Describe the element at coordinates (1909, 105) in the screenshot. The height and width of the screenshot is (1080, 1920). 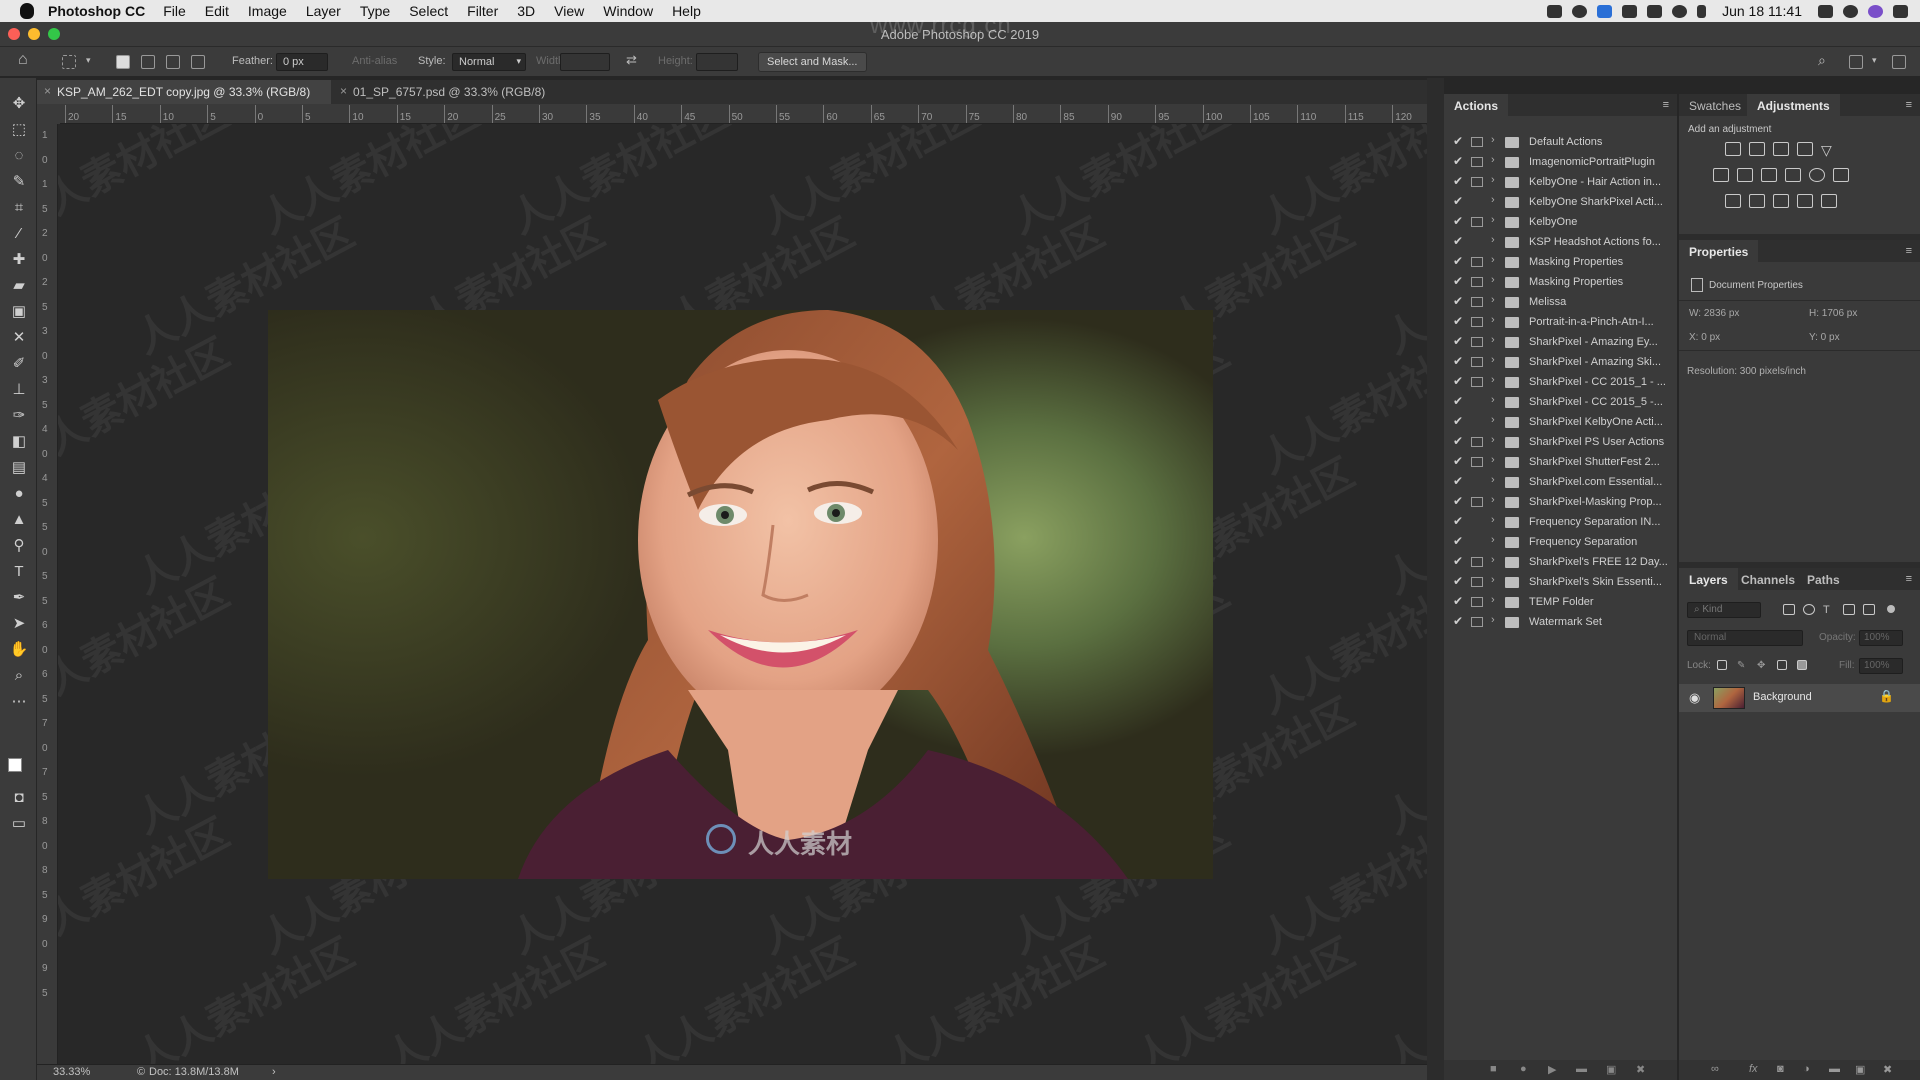
I see `panel-menu-icon: ≡` at that location.